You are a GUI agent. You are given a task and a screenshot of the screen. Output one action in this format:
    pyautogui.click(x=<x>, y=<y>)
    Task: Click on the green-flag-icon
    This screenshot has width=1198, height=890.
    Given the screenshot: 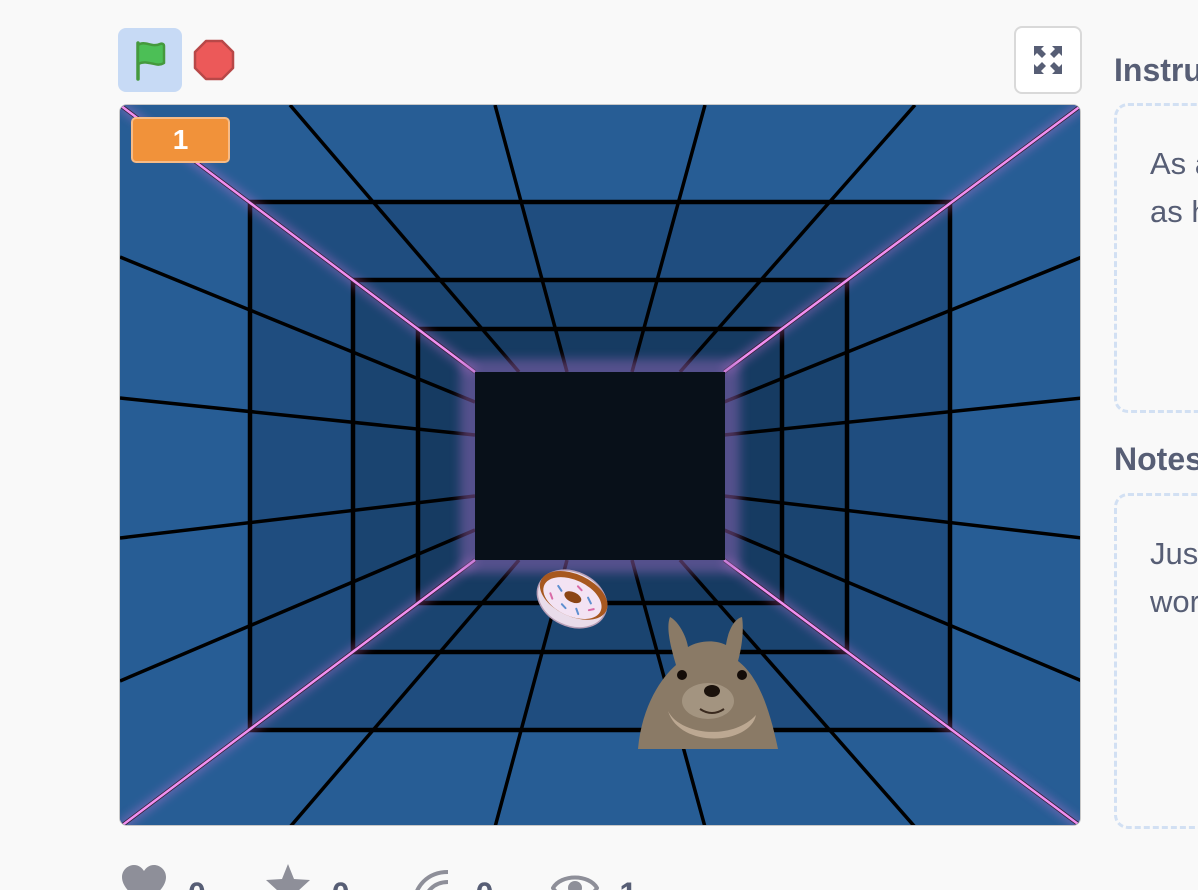 What is the action you would take?
    pyautogui.click(x=151, y=61)
    